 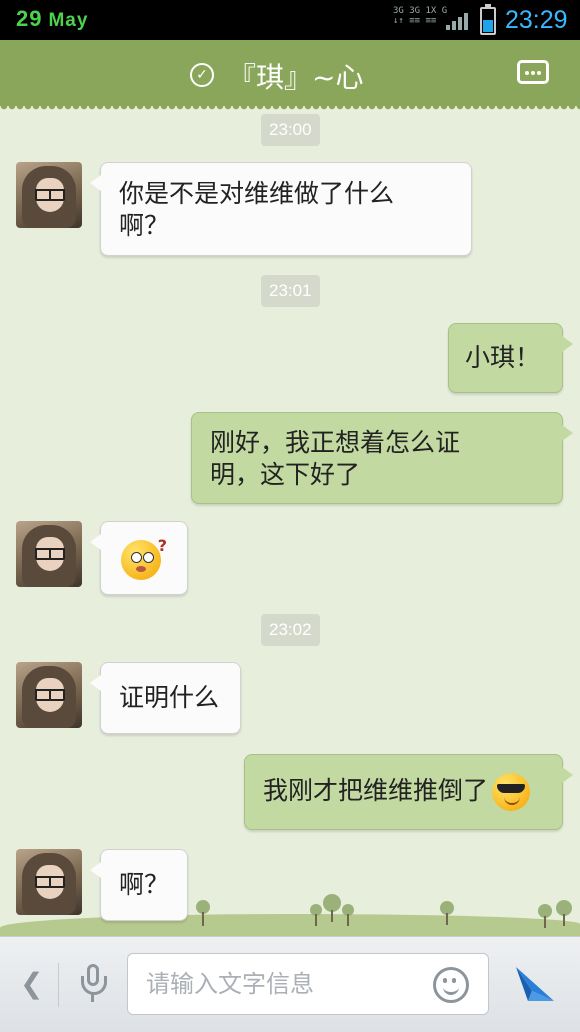 I want to click on divider, so click(x=58, y=985).